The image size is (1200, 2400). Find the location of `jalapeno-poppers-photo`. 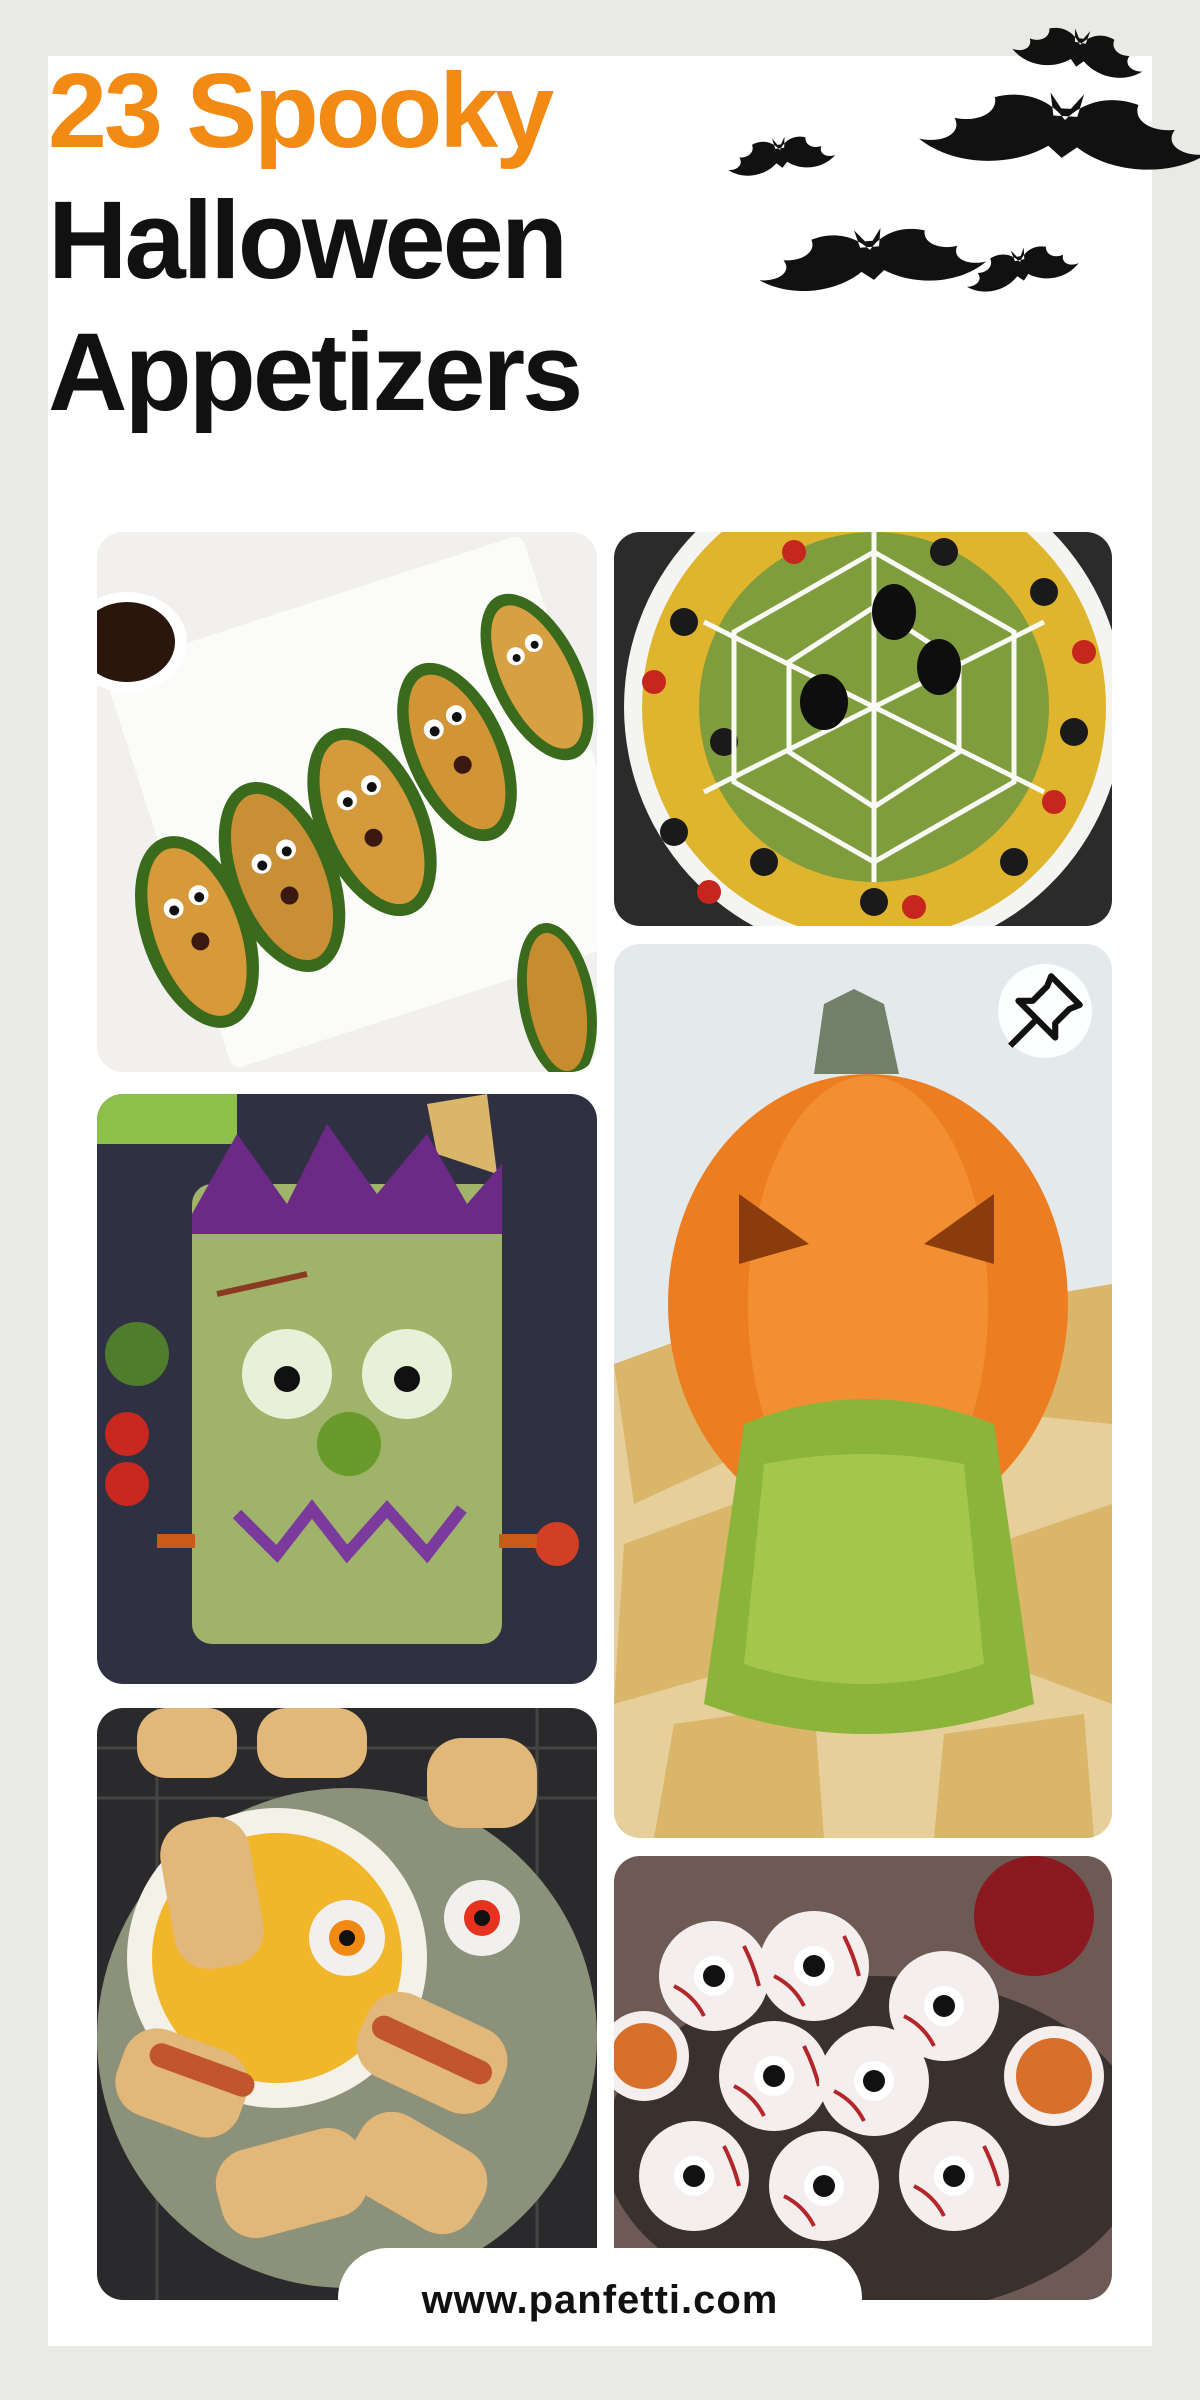

jalapeno-poppers-photo is located at coordinates (347, 802).